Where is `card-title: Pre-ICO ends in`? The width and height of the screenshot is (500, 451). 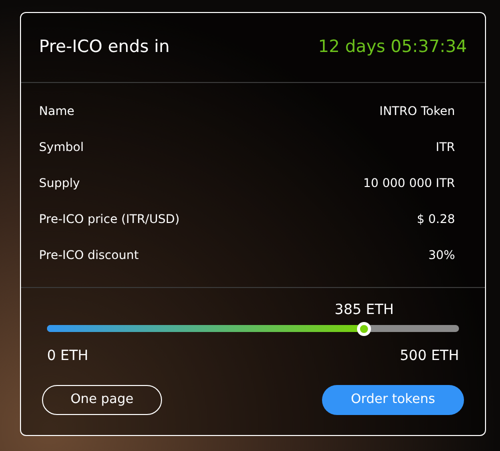 card-title: Pre-ICO ends in is located at coordinates (104, 47).